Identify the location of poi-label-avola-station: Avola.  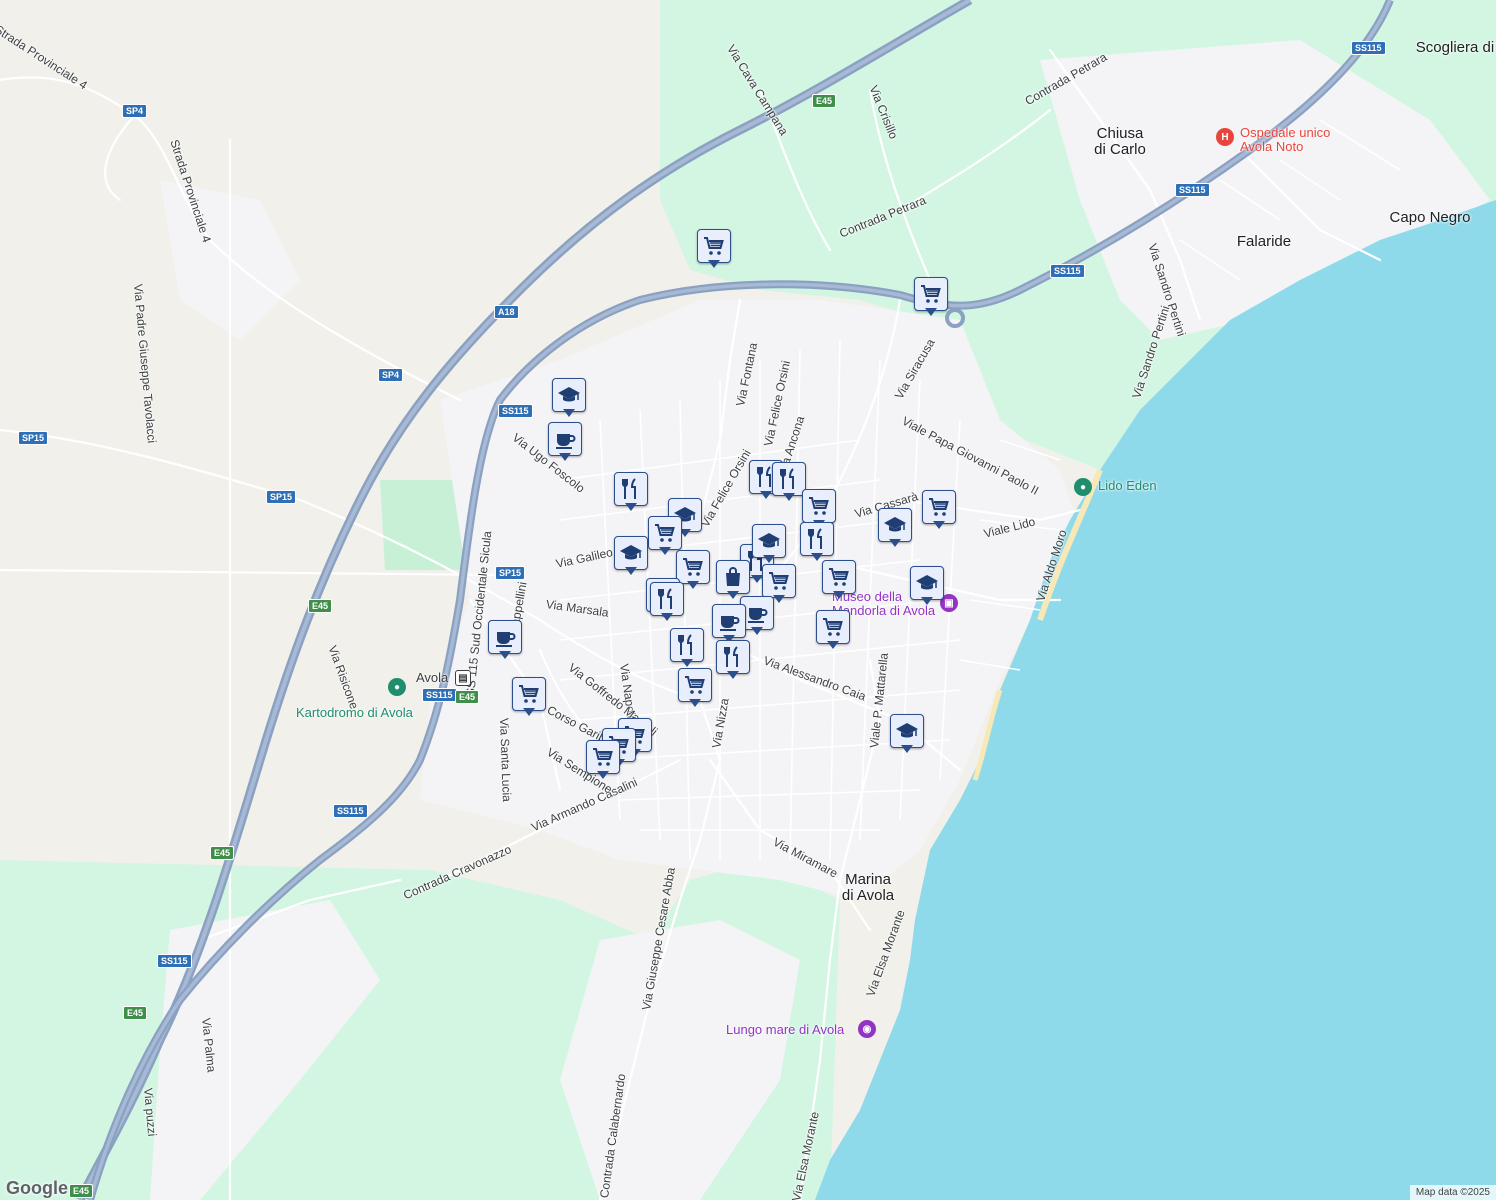
(432, 678).